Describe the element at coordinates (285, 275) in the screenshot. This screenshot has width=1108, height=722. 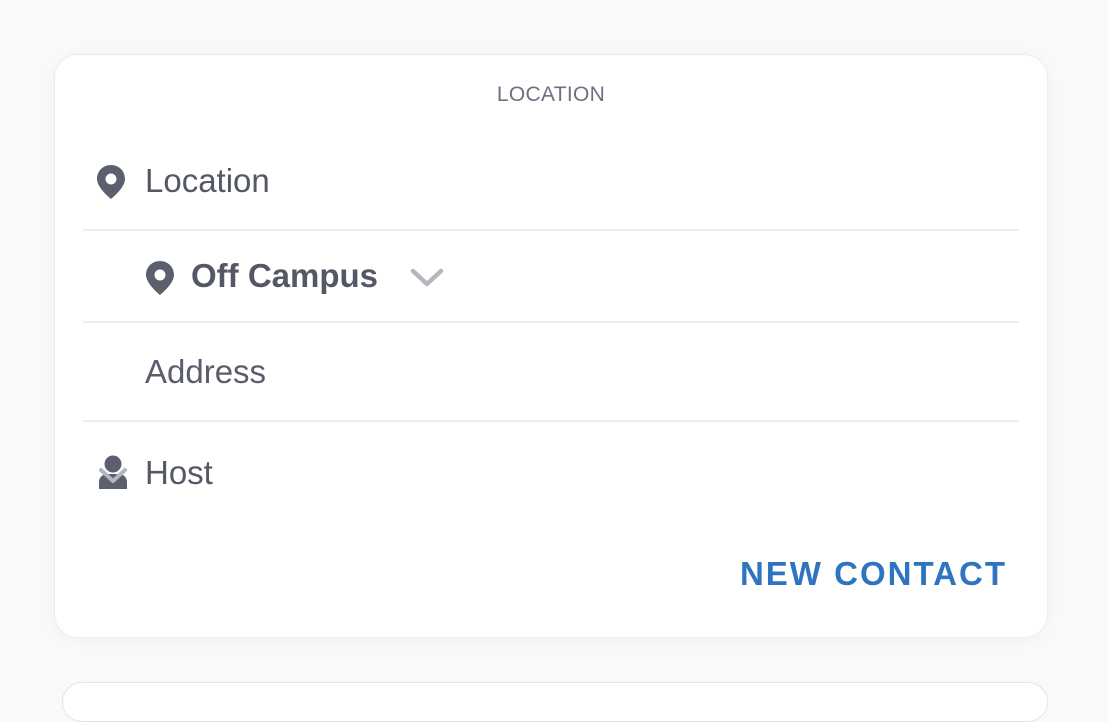
I see `campus-value: Off Campus` at that location.